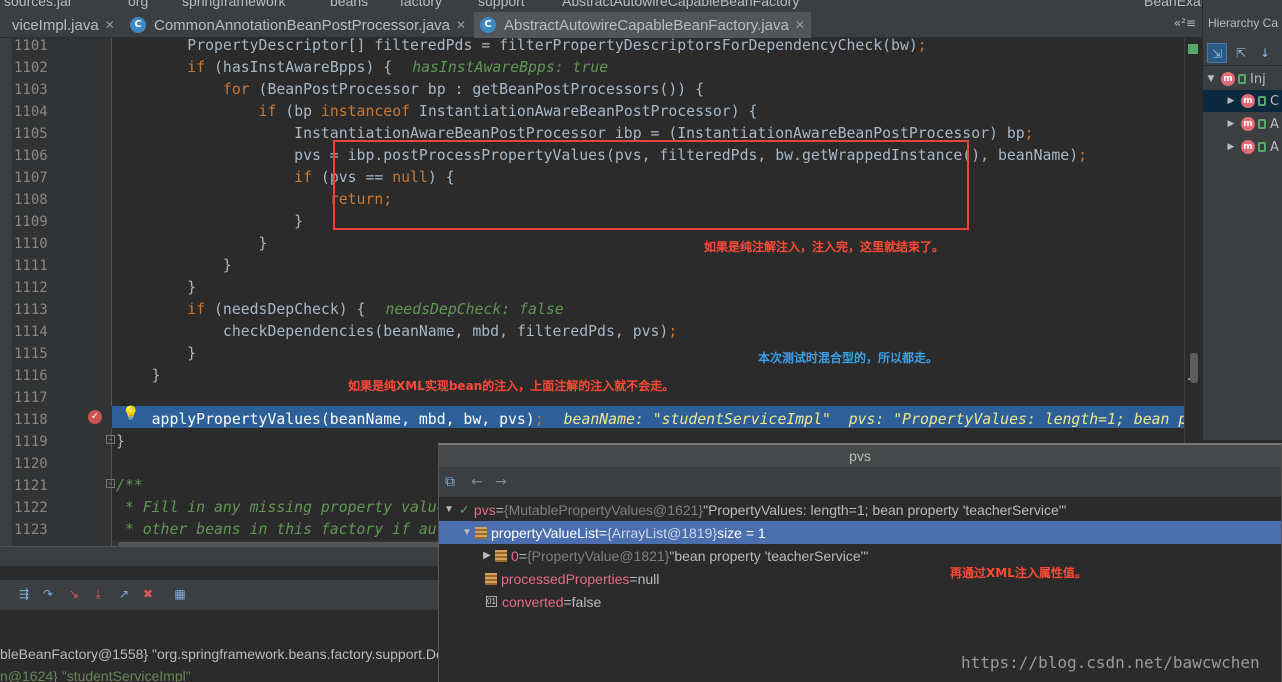 The image size is (1282, 682). I want to click on tab-overflow-icon: «²≡, so click(1185, 23).